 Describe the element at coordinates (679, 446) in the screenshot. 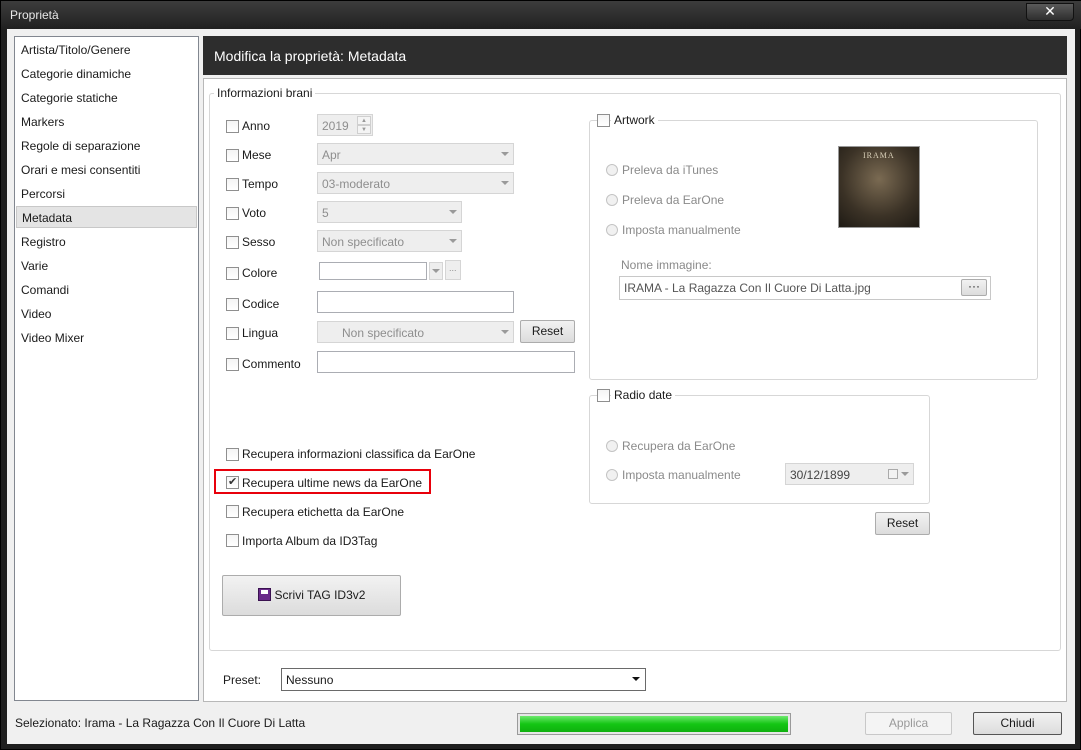

I see `radio-date-earone-label: Recupera da EarOne` at that location.